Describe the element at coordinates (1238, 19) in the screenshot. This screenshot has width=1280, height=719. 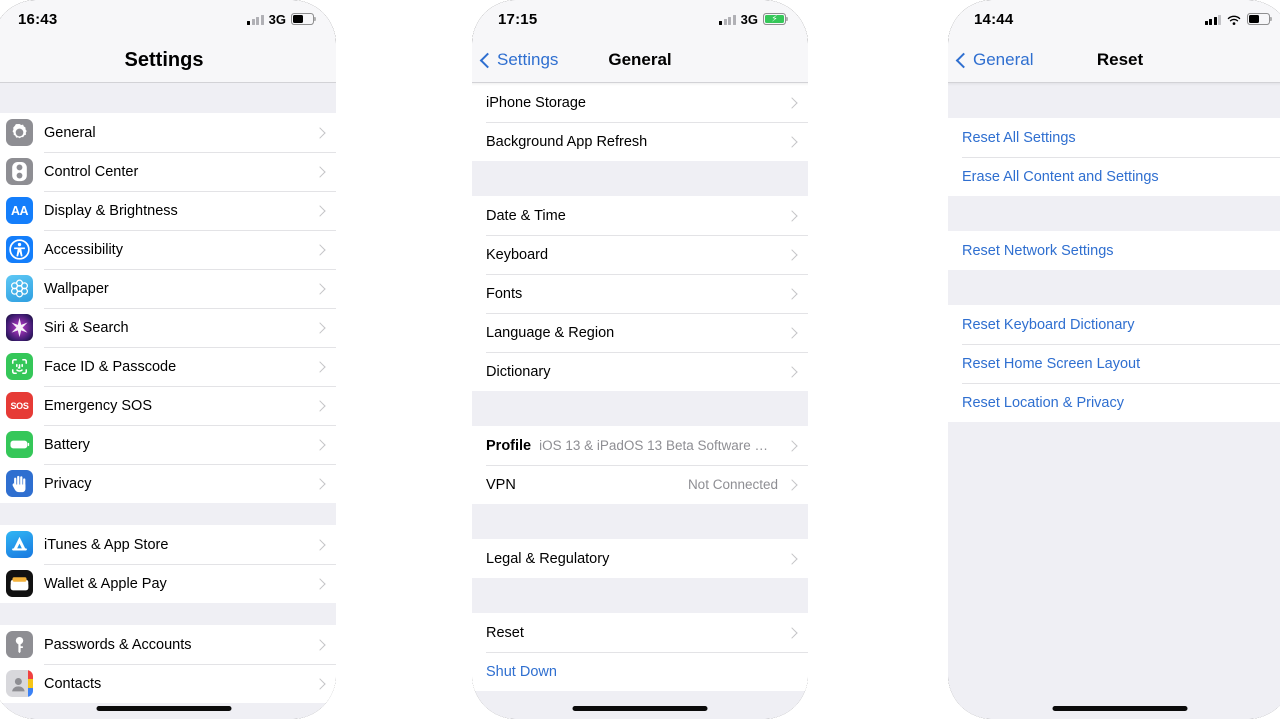
I see `status-indicators` at that location.